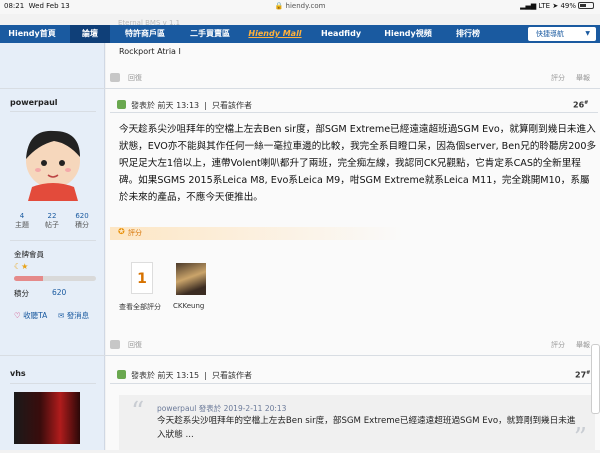  I want to click on post-time: 發表於 前天 13:13, so click(165, 105).